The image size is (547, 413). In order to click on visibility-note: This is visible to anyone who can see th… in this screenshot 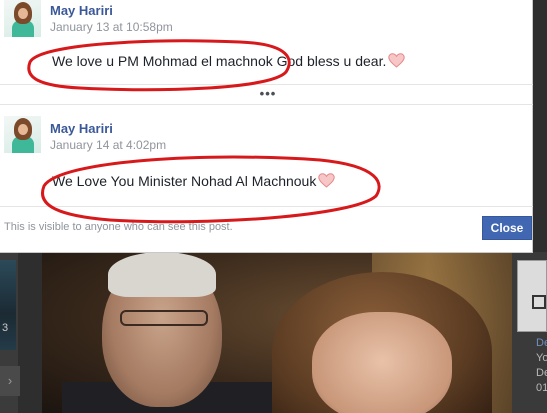, I will do `click(118, 227)`.